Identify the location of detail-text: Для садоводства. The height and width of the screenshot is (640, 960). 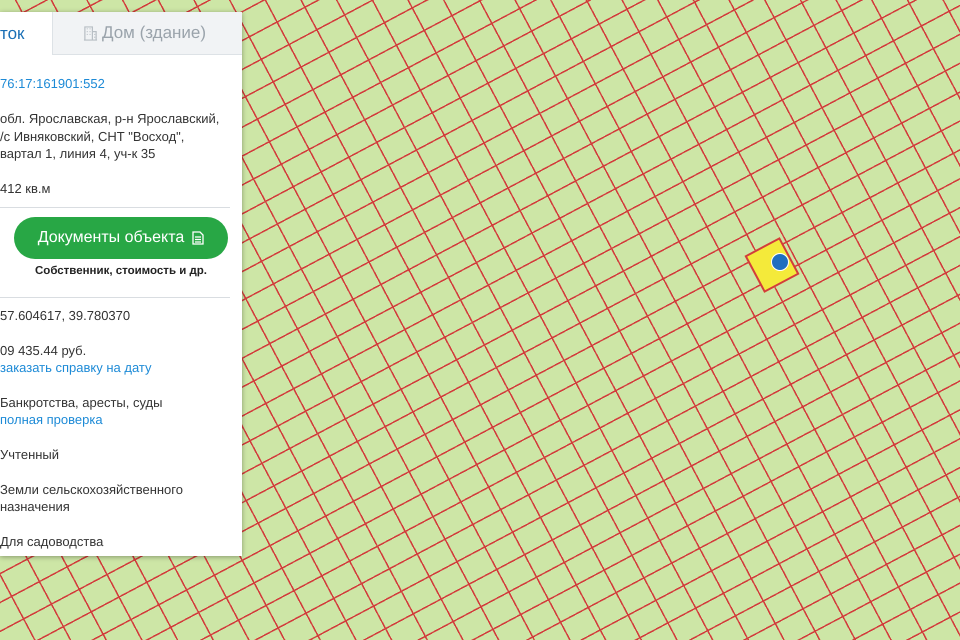
(52, 541).